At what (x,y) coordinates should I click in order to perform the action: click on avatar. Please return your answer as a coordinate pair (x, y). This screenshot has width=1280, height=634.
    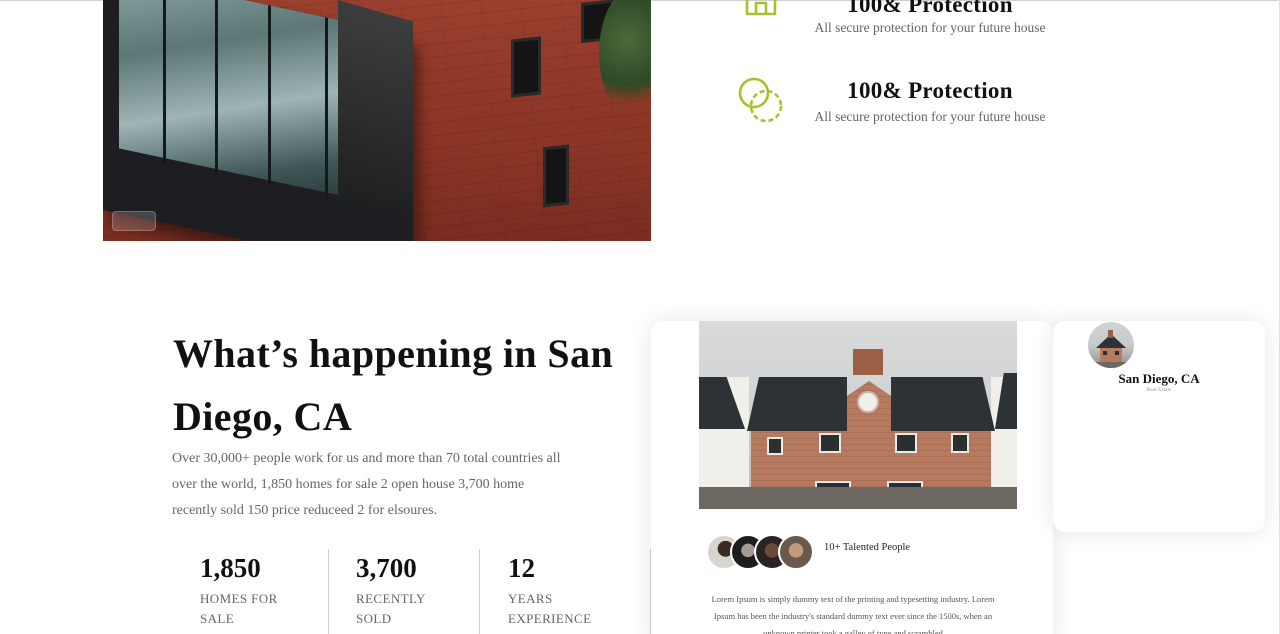
    Looking at the image, I should click on (796, 552).